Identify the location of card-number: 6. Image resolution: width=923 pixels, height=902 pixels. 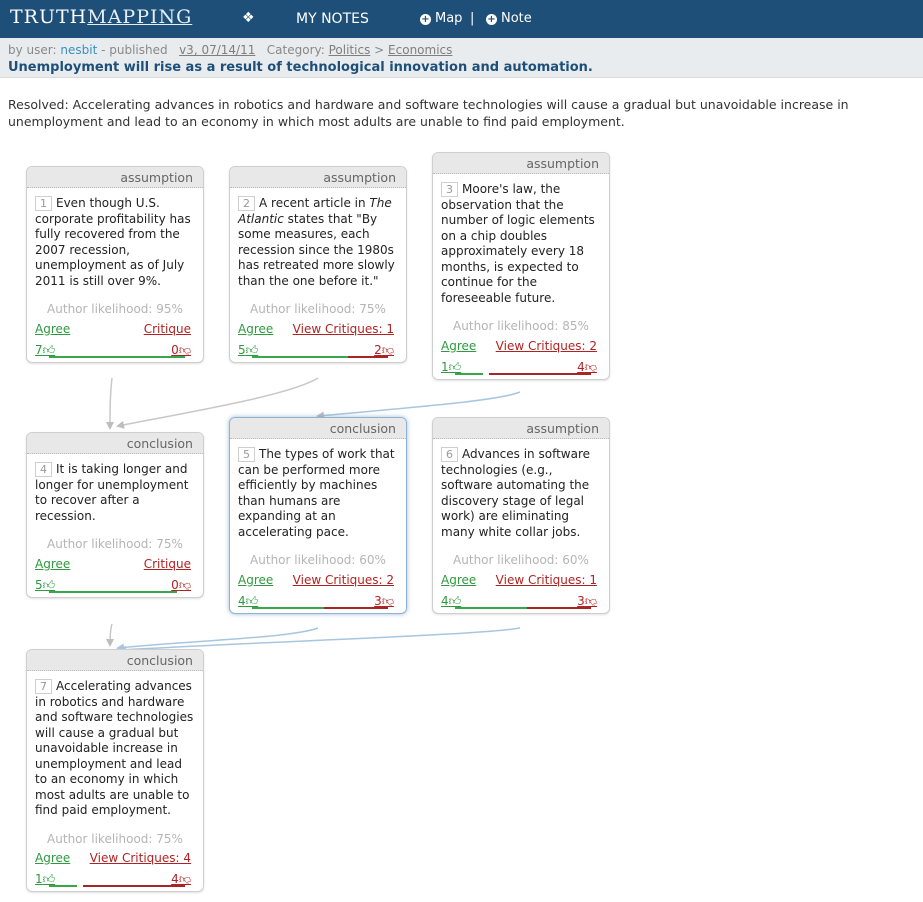
(449, 454).